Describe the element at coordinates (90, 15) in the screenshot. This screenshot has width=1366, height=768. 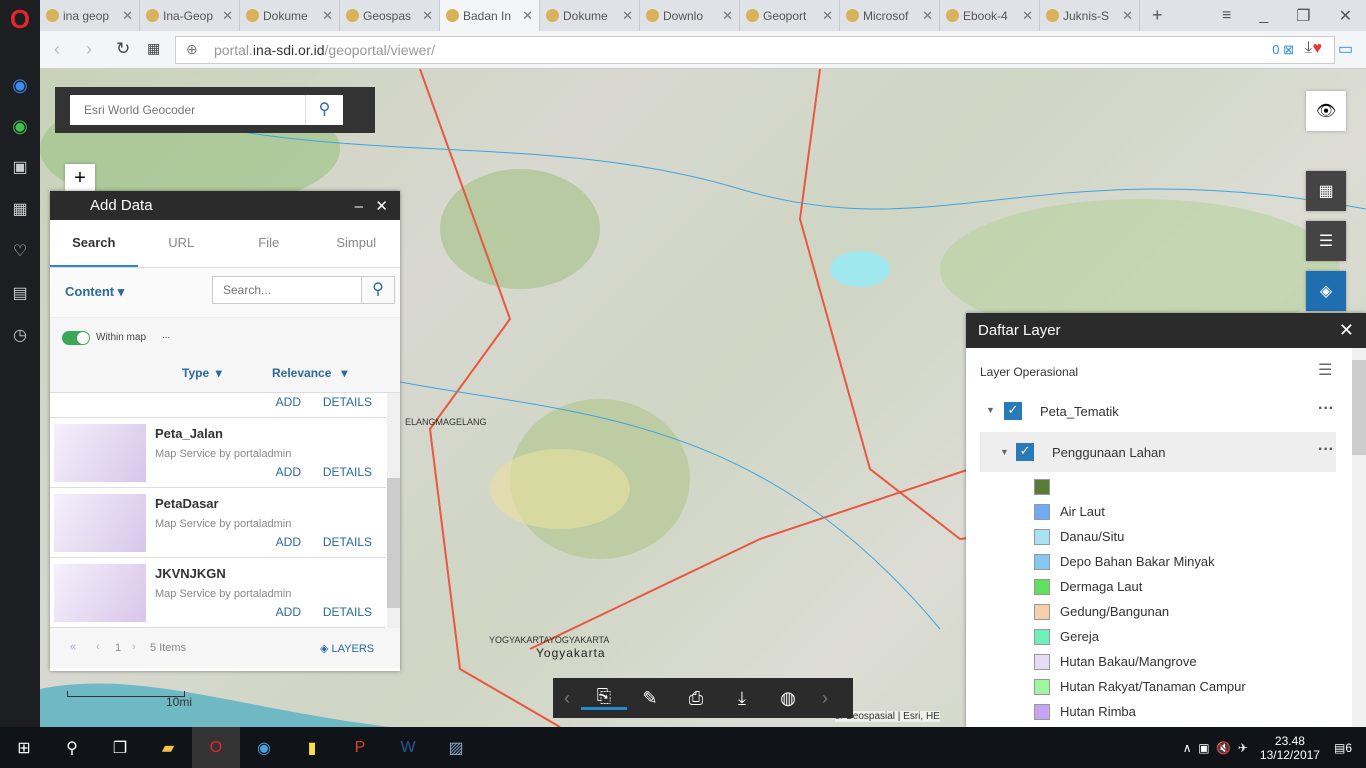
I see `browser-tab: ina geop ✕` at that location.